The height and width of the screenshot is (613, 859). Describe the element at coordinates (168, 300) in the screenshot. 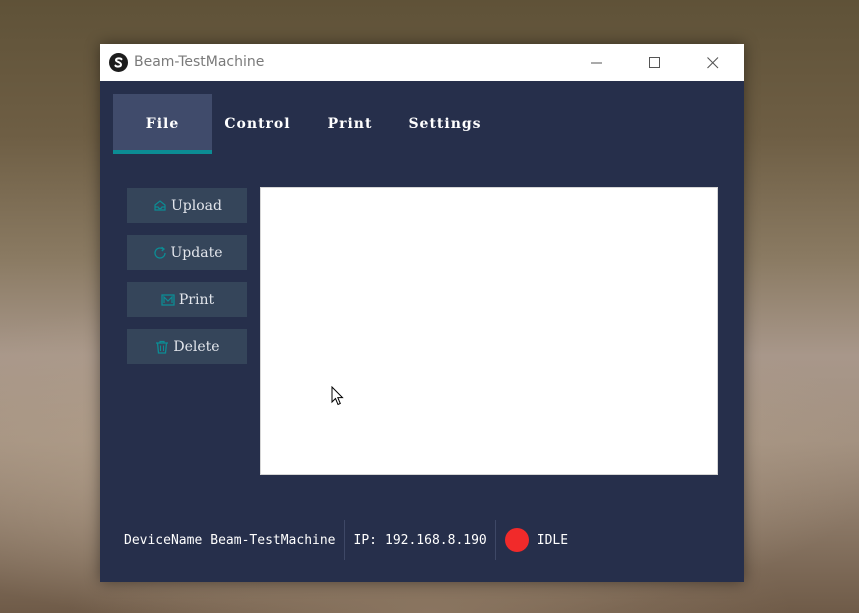

I see `print-icon` at that location.